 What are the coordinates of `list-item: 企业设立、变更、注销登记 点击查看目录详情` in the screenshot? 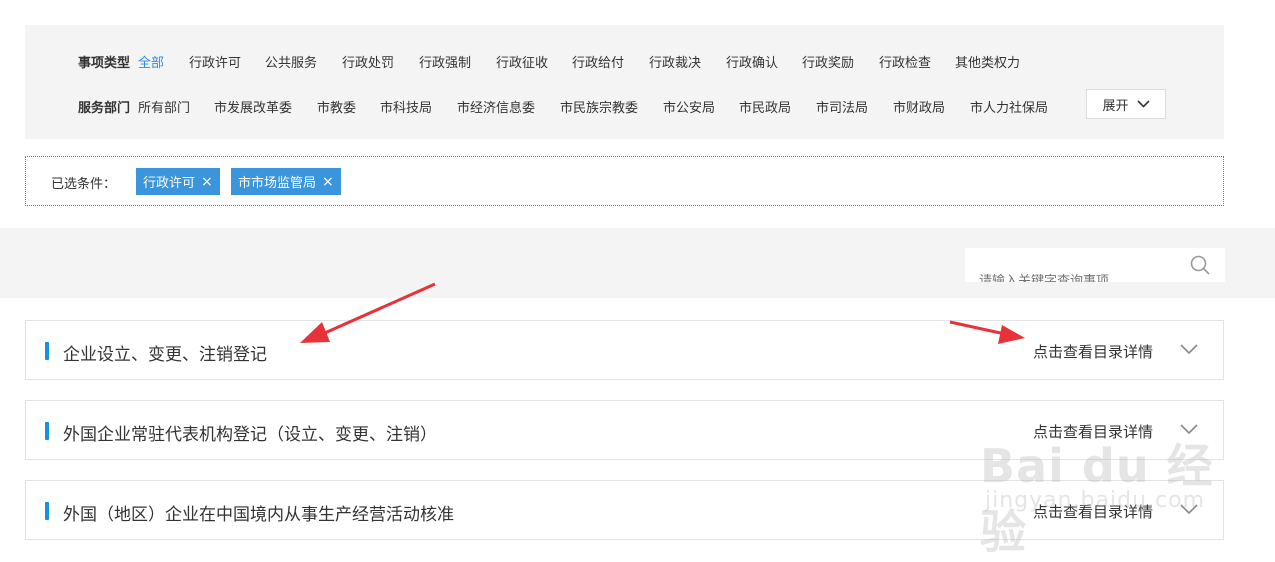 It's located at (624, 350).